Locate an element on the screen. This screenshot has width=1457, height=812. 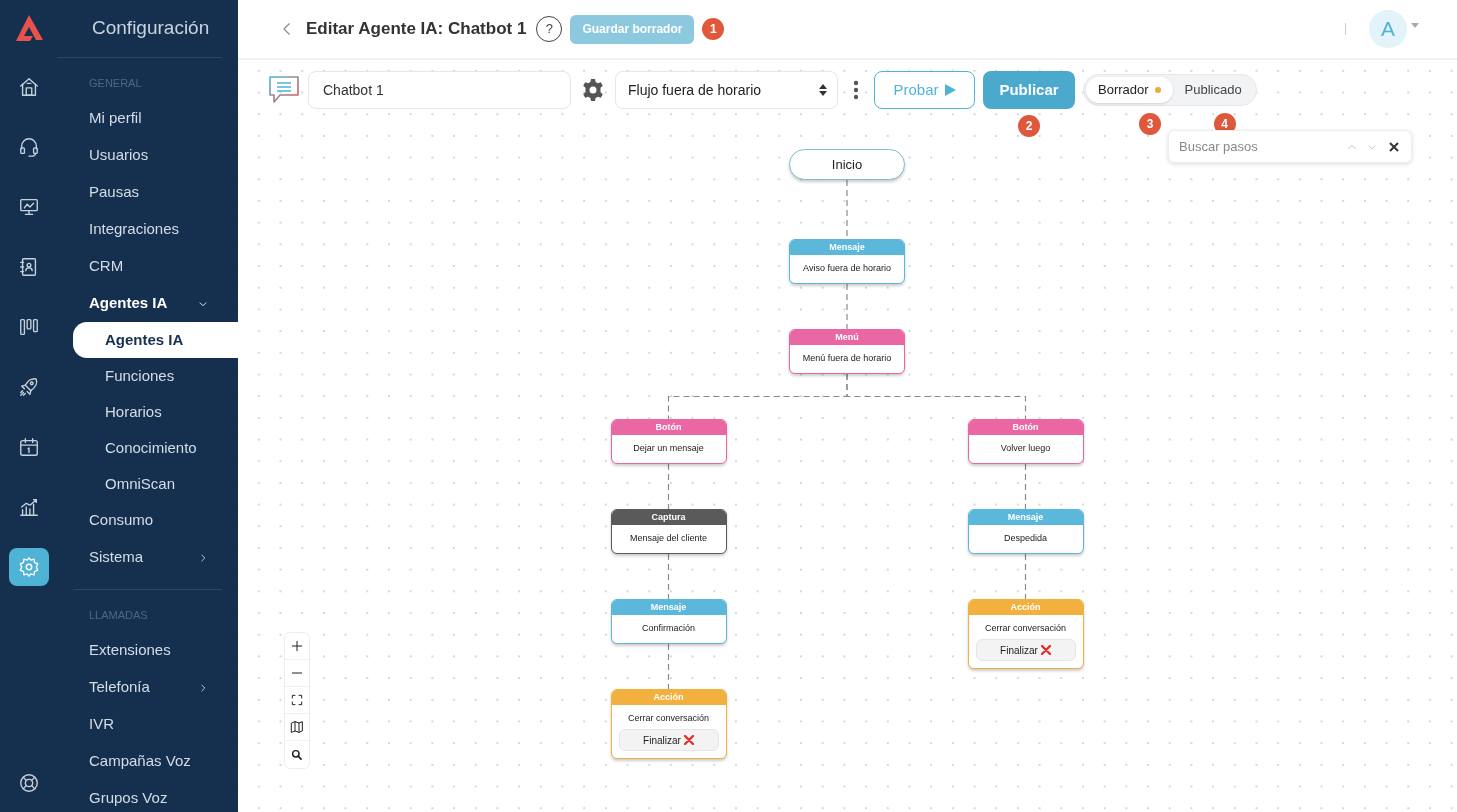
chart-icon is located at coordinates (28, 507).